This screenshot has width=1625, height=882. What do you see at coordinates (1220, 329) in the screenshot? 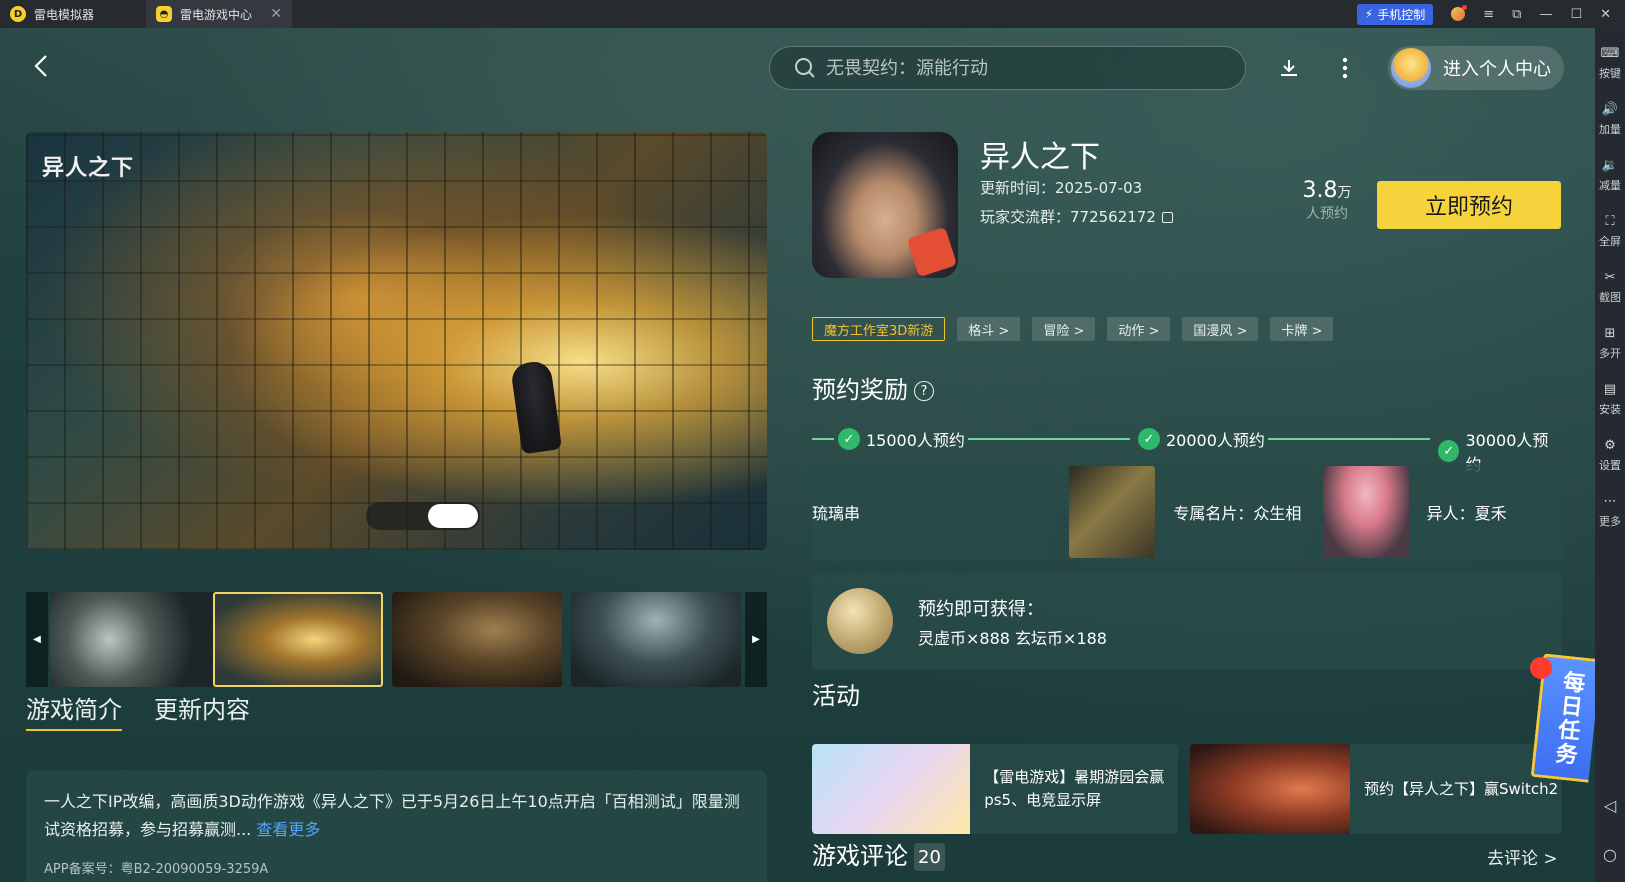
I see `tag-guoman: 国漫风 >` at bounding box center [1220, 329].